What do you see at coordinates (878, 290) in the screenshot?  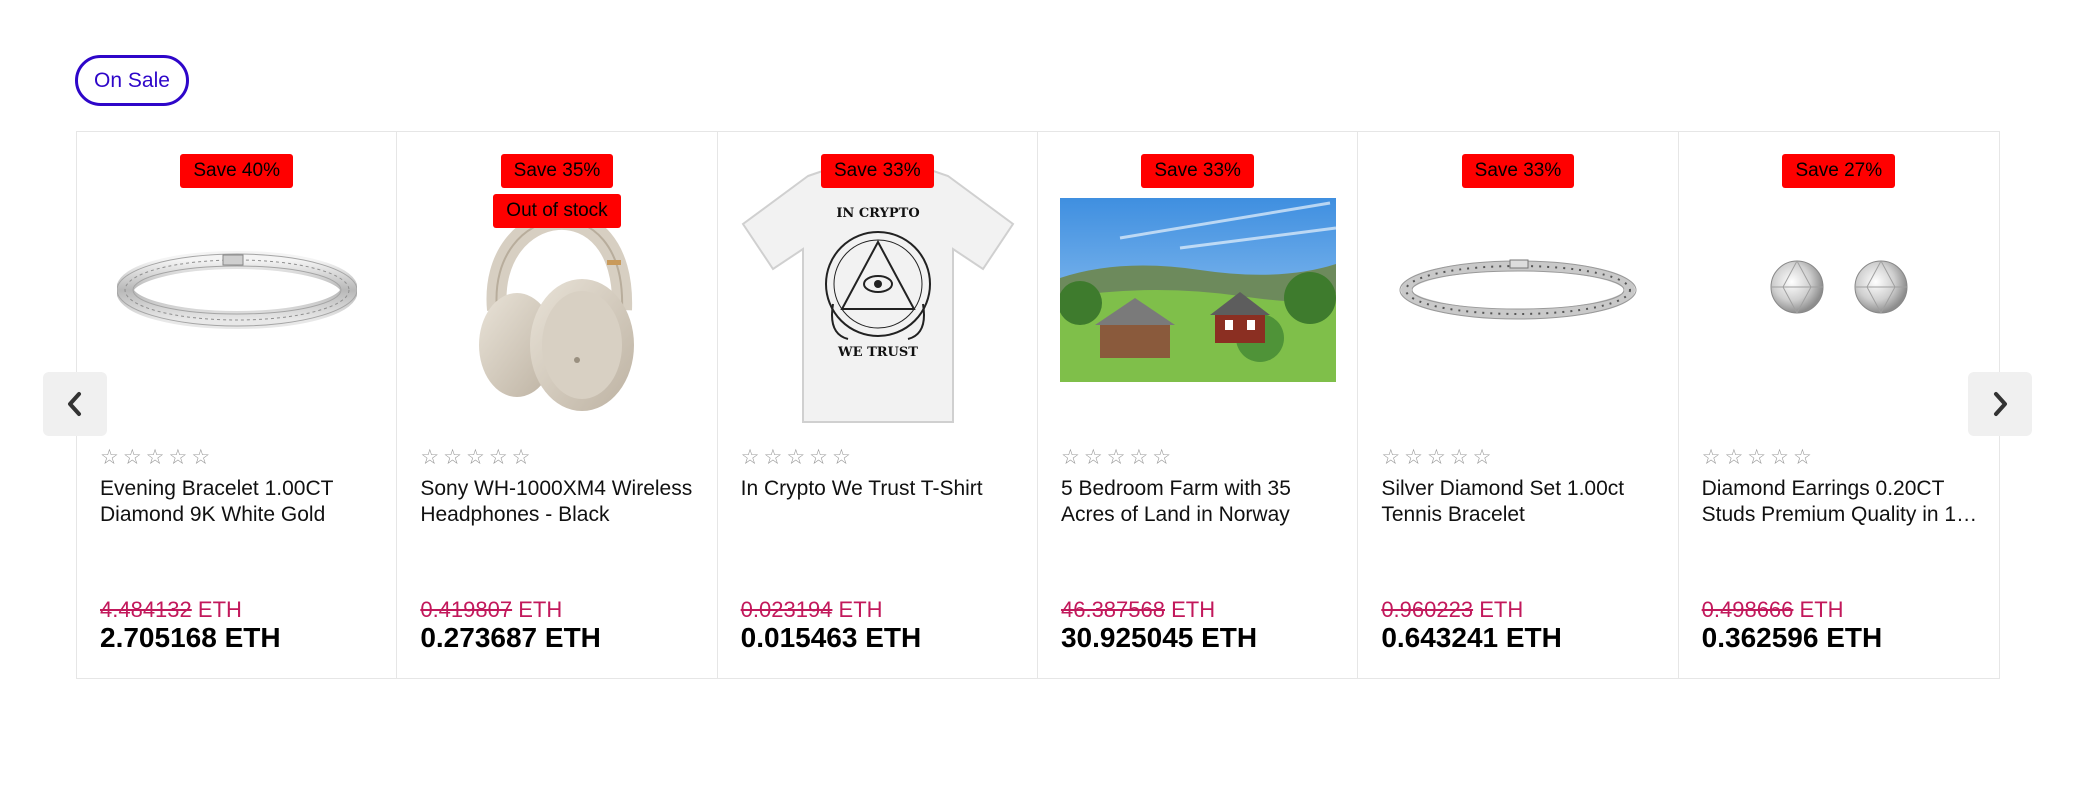 I see `product-image-tshirt: IN CRYPTO WE TRUST` at bounding box center [878, 290].